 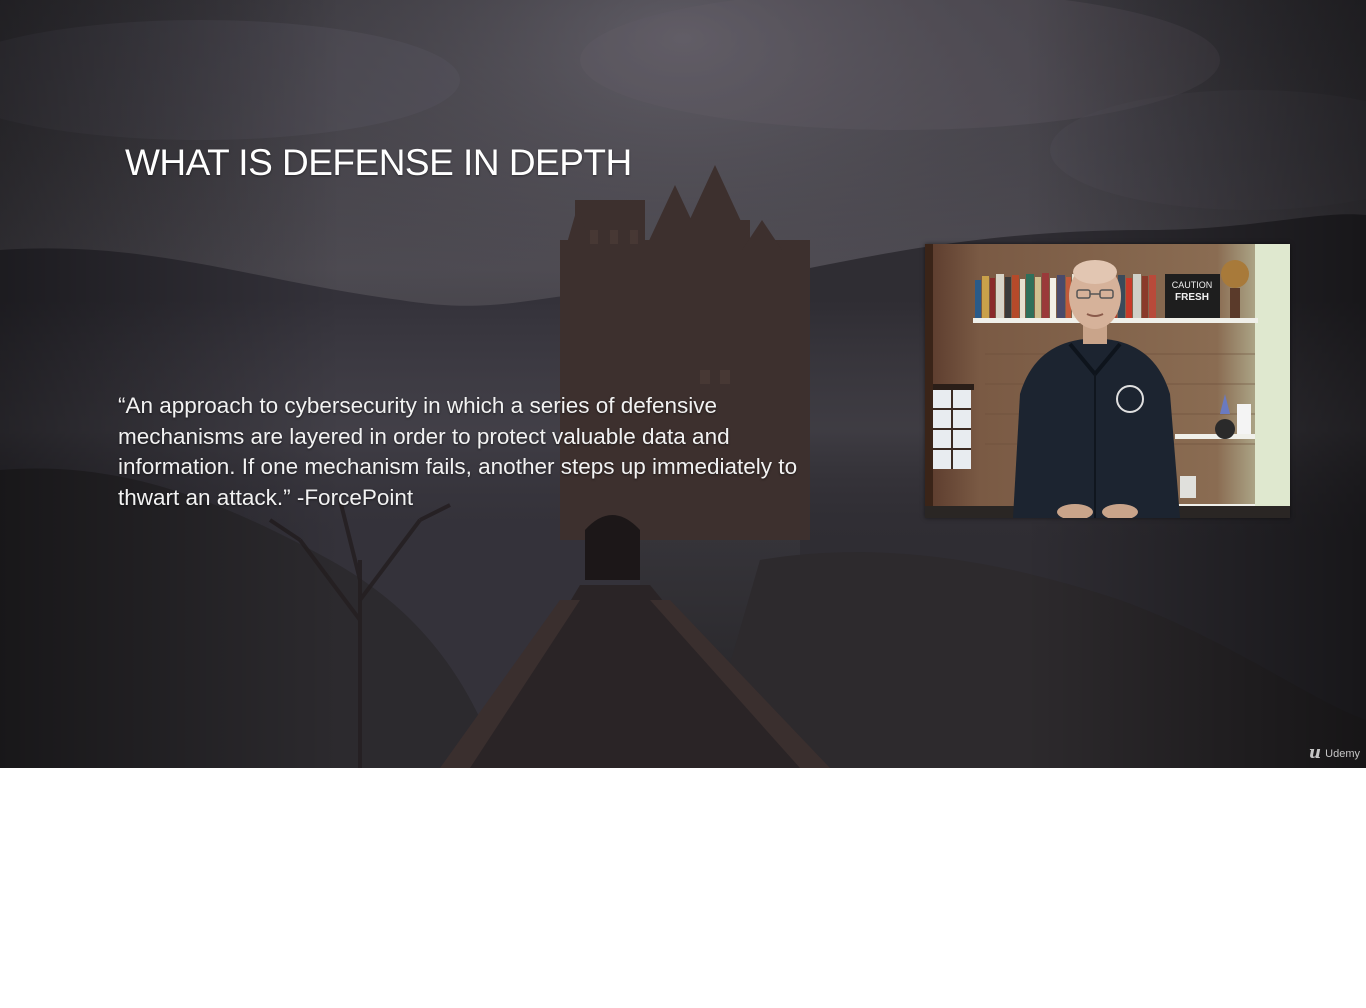 What do you see at coordinates (1192, 285) in the screenshot?
I see `sign-text-caution: CAUTION` at bounding box center [1192, 285].